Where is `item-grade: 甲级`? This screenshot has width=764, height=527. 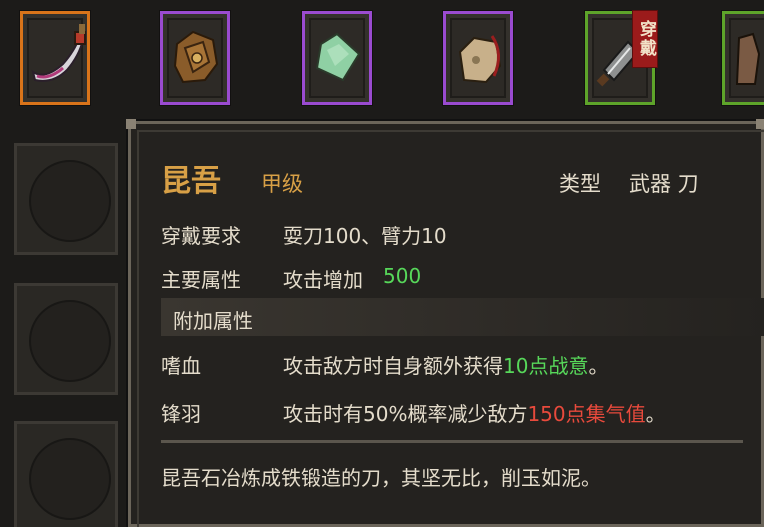 item-grade: 甲级 is located at coordinates (282, 184).